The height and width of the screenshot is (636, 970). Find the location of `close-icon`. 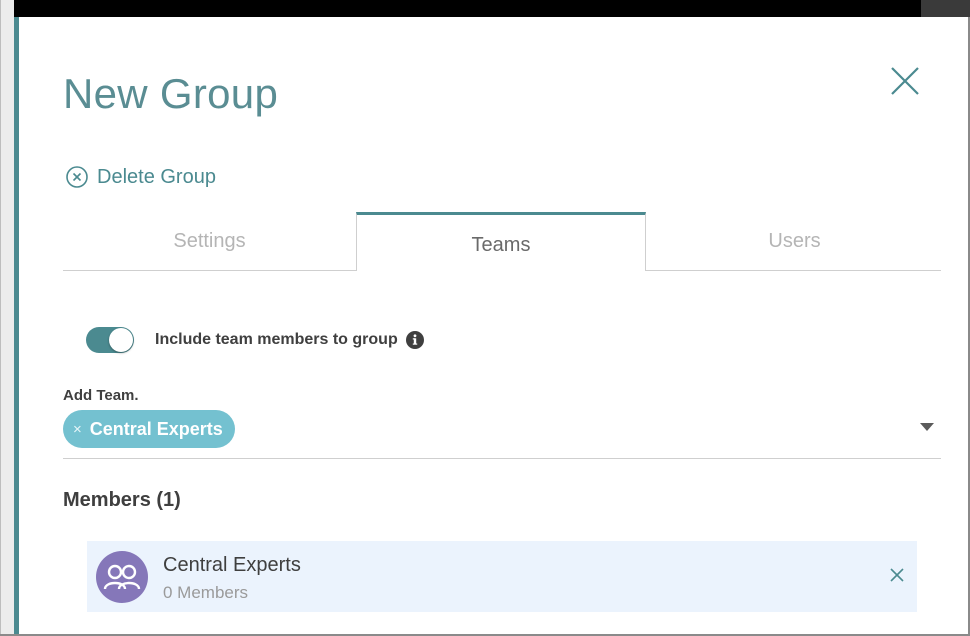

close-icon is located at coordinates (905, 81).